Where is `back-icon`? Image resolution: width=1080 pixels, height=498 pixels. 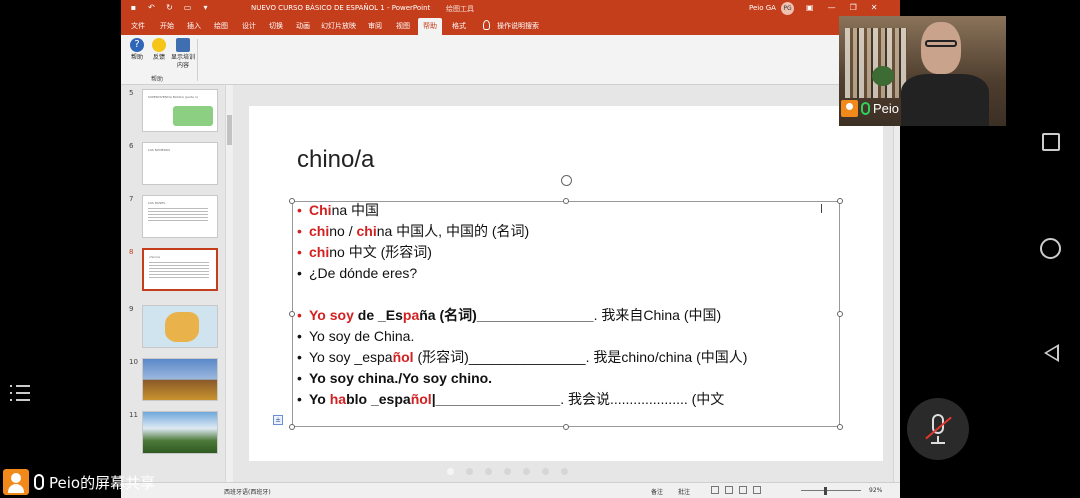
back-icon is located at coordinates (1051, 353).